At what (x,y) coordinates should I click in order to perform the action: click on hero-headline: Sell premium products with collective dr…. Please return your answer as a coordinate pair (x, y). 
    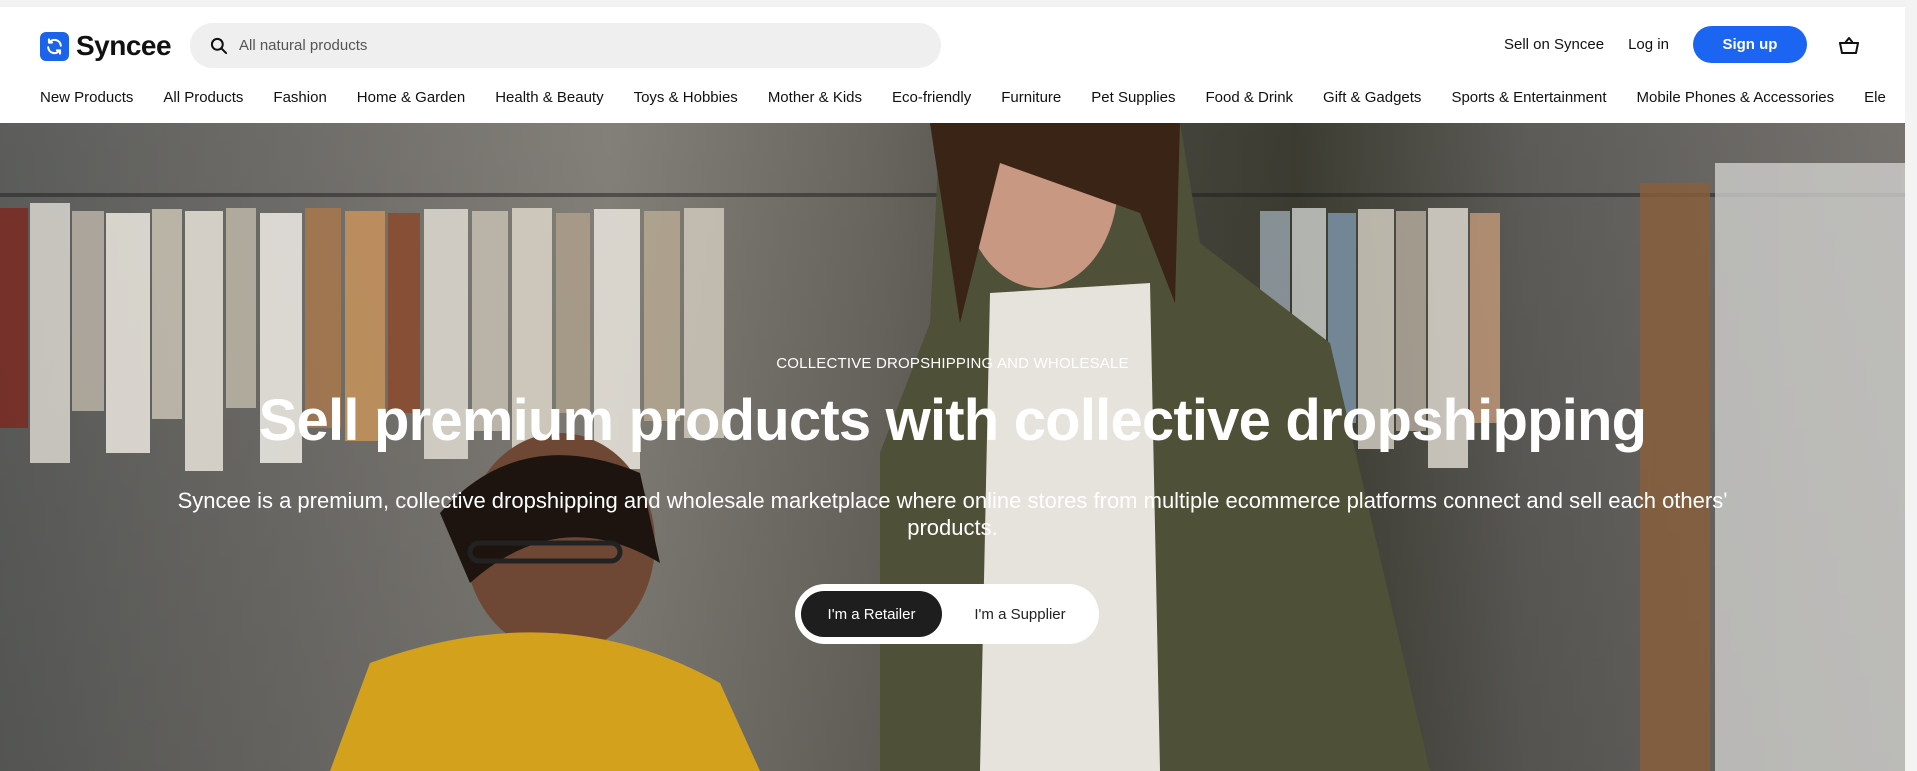
    Looking at the image, I should click on (952, 420).